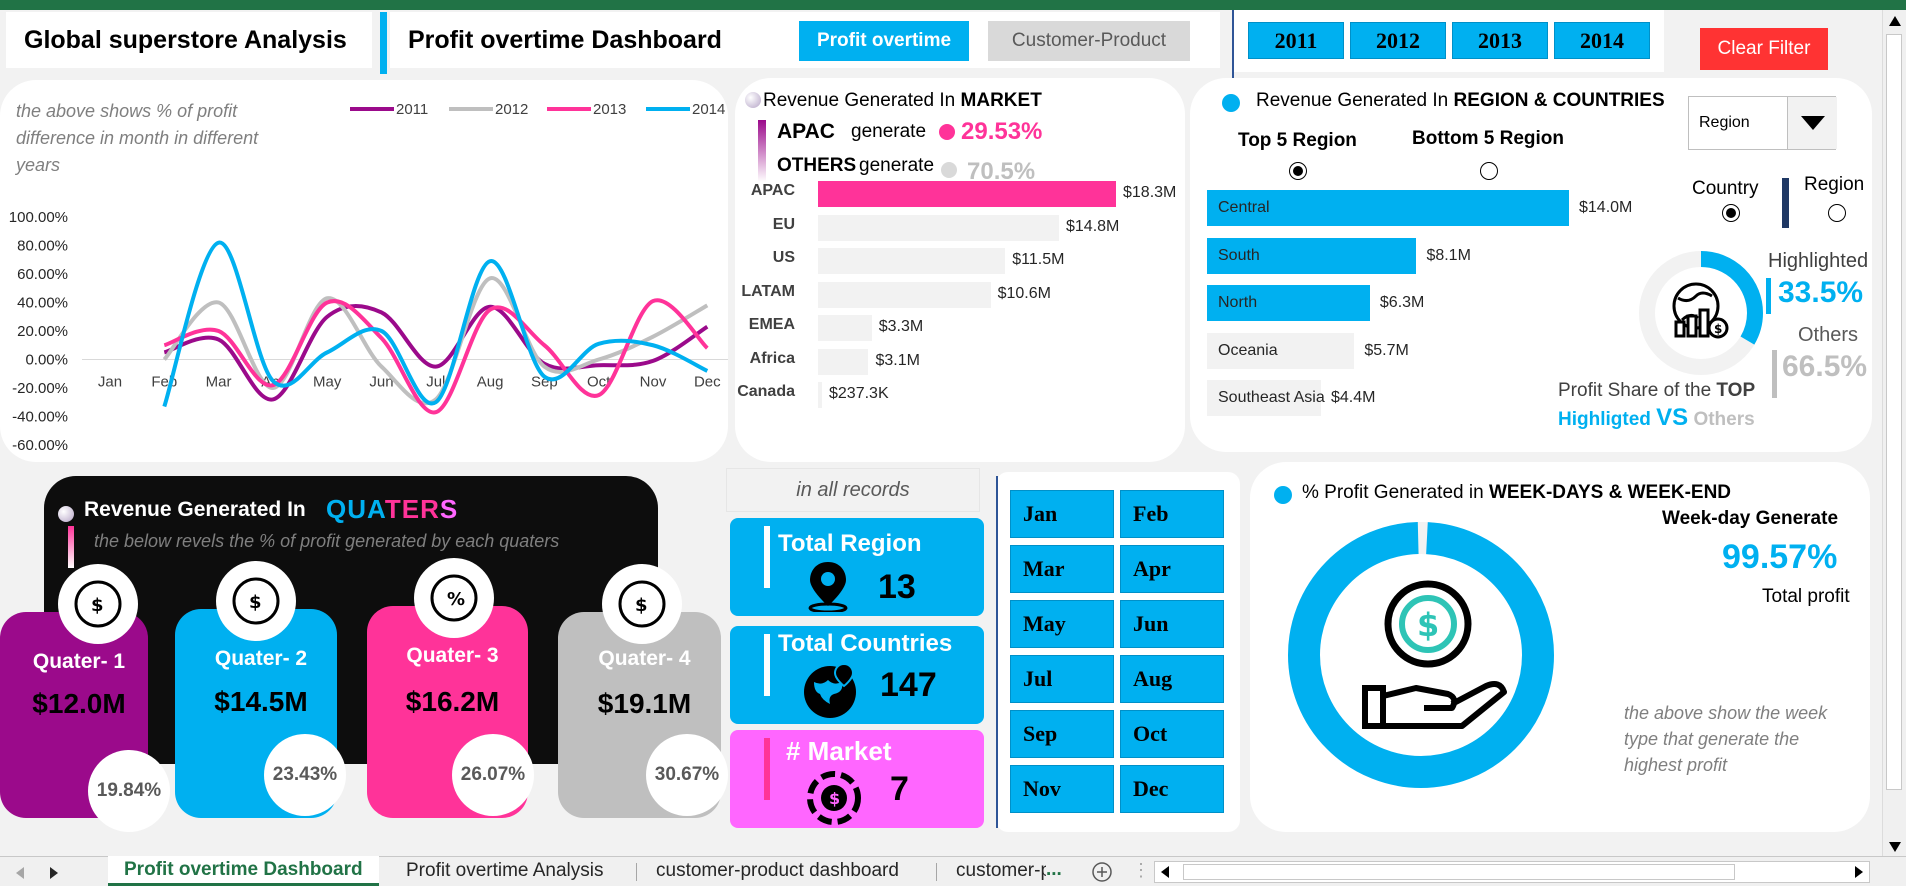  Describe the element at coordinates (1764, 49) in the screenshot. I see `clear-filter-button: Clear Filter` at that location.